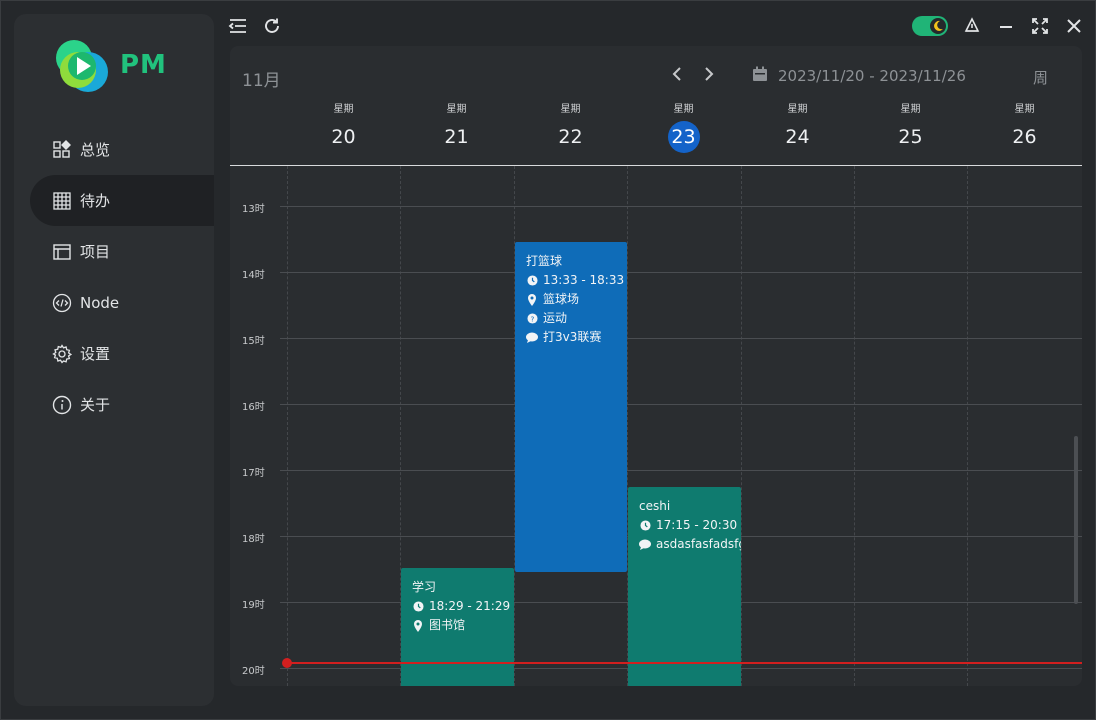 Image resolution: width=1096 pixels, height=720 pixels. I want to click on calendar-icon, so click(760, 76).